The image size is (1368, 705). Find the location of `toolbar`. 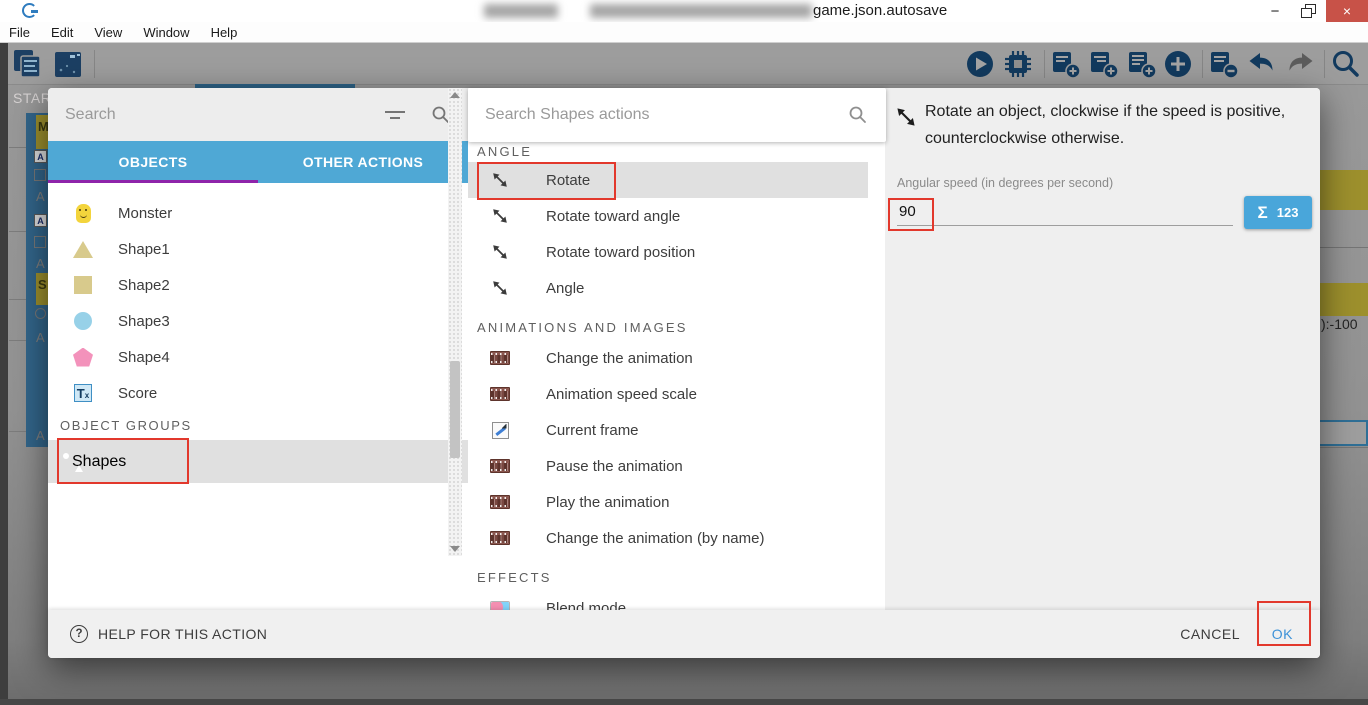

toolbar is located at coordinates (684, 64).